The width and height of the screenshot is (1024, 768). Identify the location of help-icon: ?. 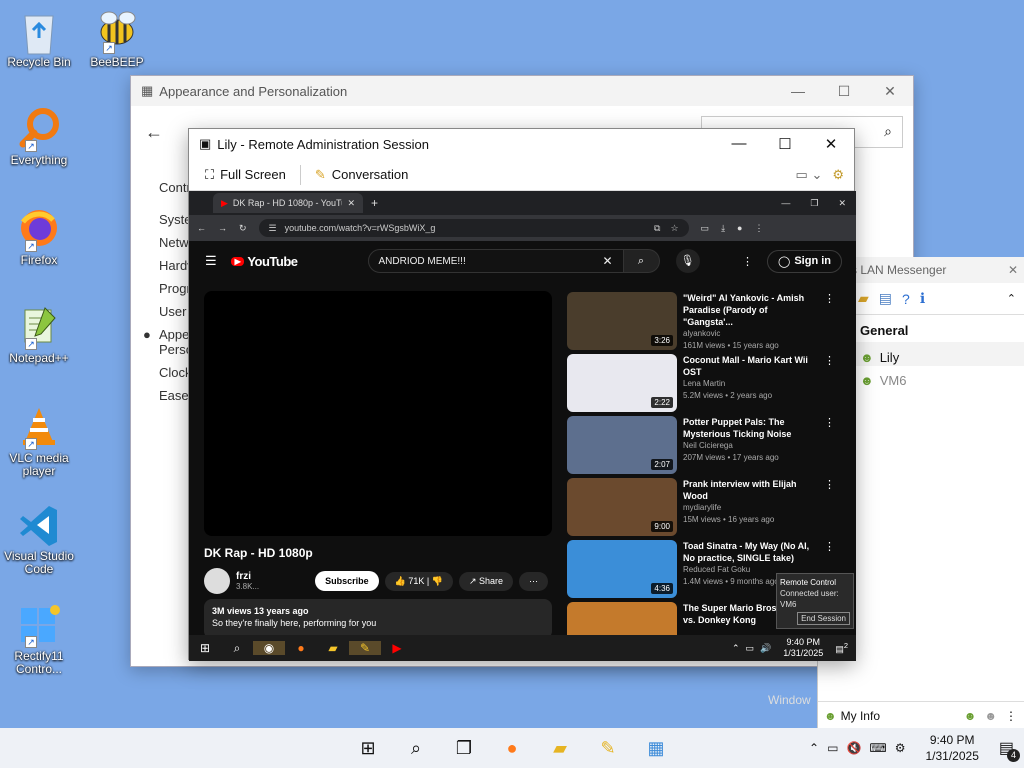
(906, 299).